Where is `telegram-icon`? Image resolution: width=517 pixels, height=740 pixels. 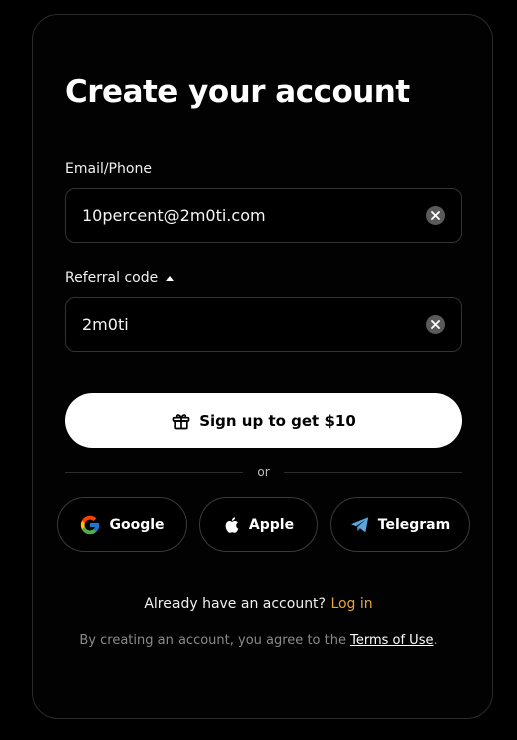 telegram-icon is located at coordinates (359, 524).